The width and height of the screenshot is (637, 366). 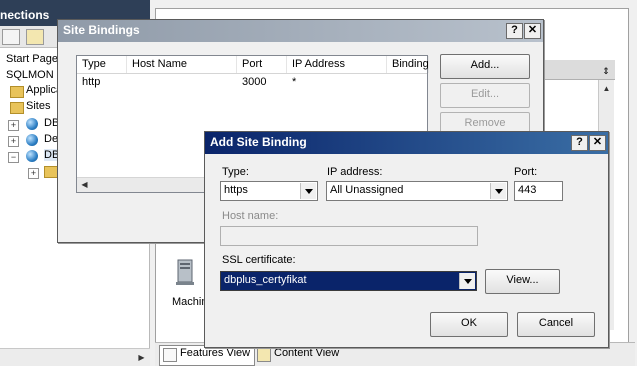 I want to click on content-view-icon, so click(x=264, y=355).